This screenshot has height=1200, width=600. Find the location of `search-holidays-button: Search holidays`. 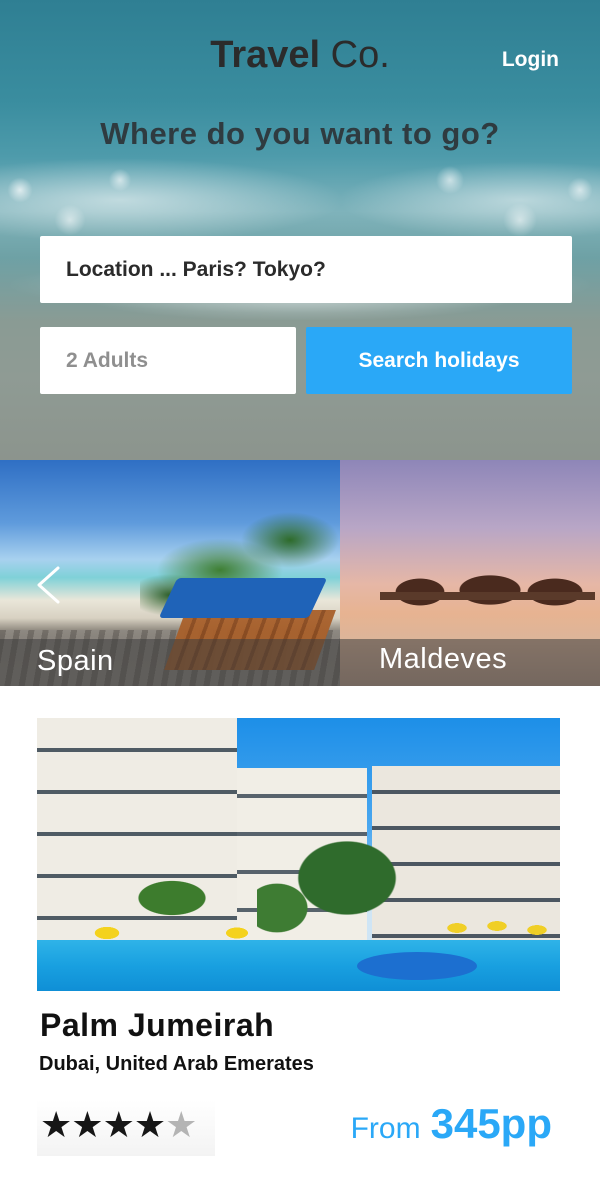

search-holidays-button: Search holidays is located at coordinates (439, 360).